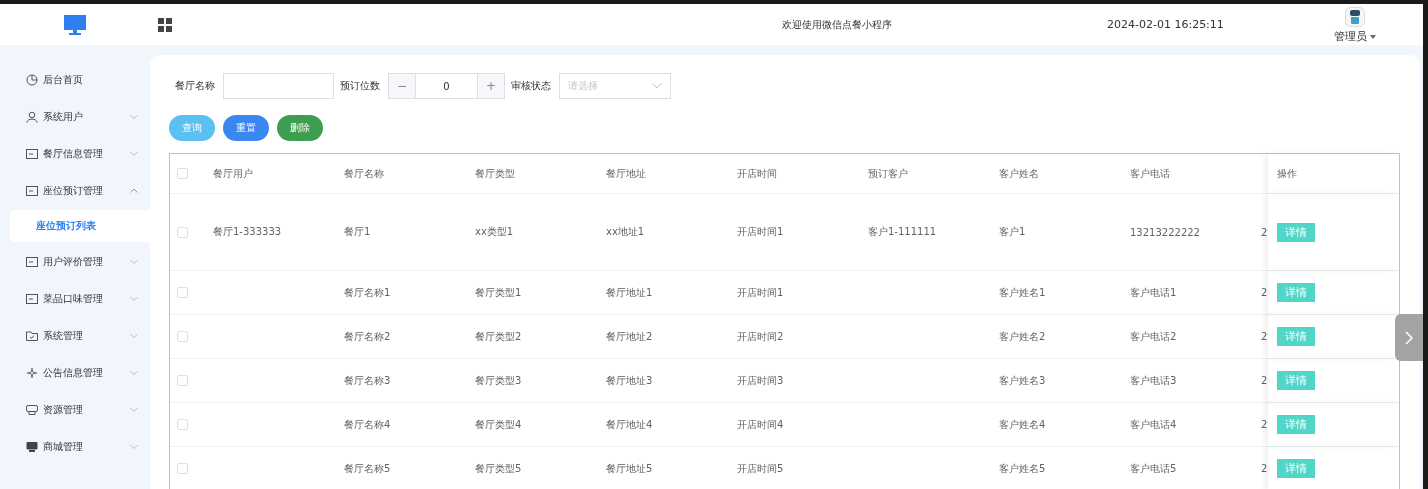  I want to click on sidebar-item: 公告信息管理, so click(75, 372).